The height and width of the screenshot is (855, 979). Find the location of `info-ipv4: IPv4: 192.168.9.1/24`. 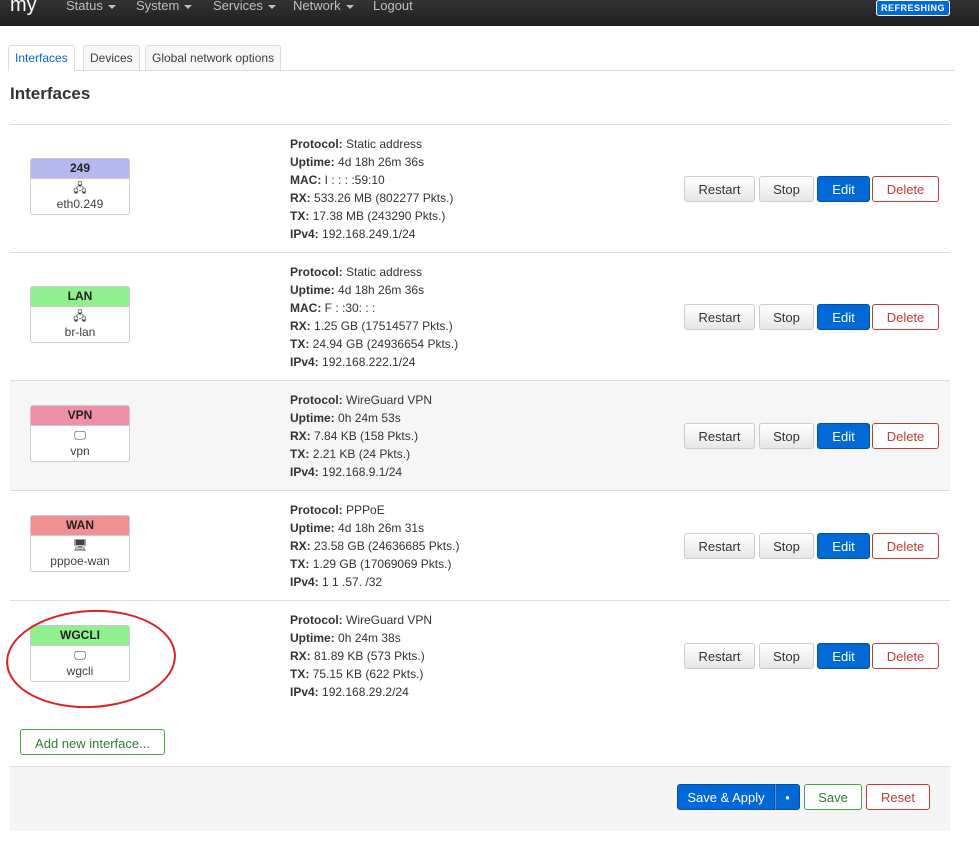

info-ipv4: IPv4: 192.168.9.1/24 is located at coordinates (346, 472).